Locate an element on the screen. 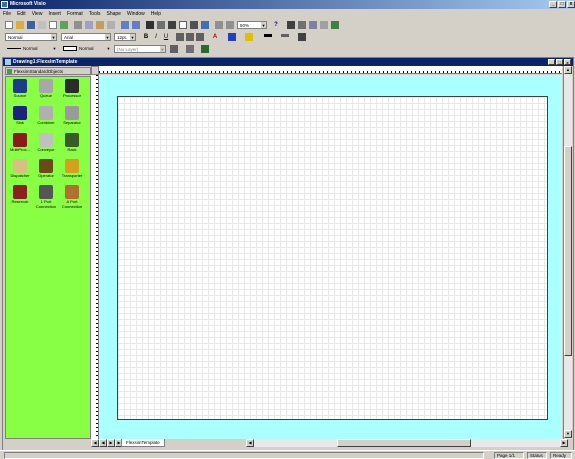  menu-format: Format is located at coordinates (75, 14).